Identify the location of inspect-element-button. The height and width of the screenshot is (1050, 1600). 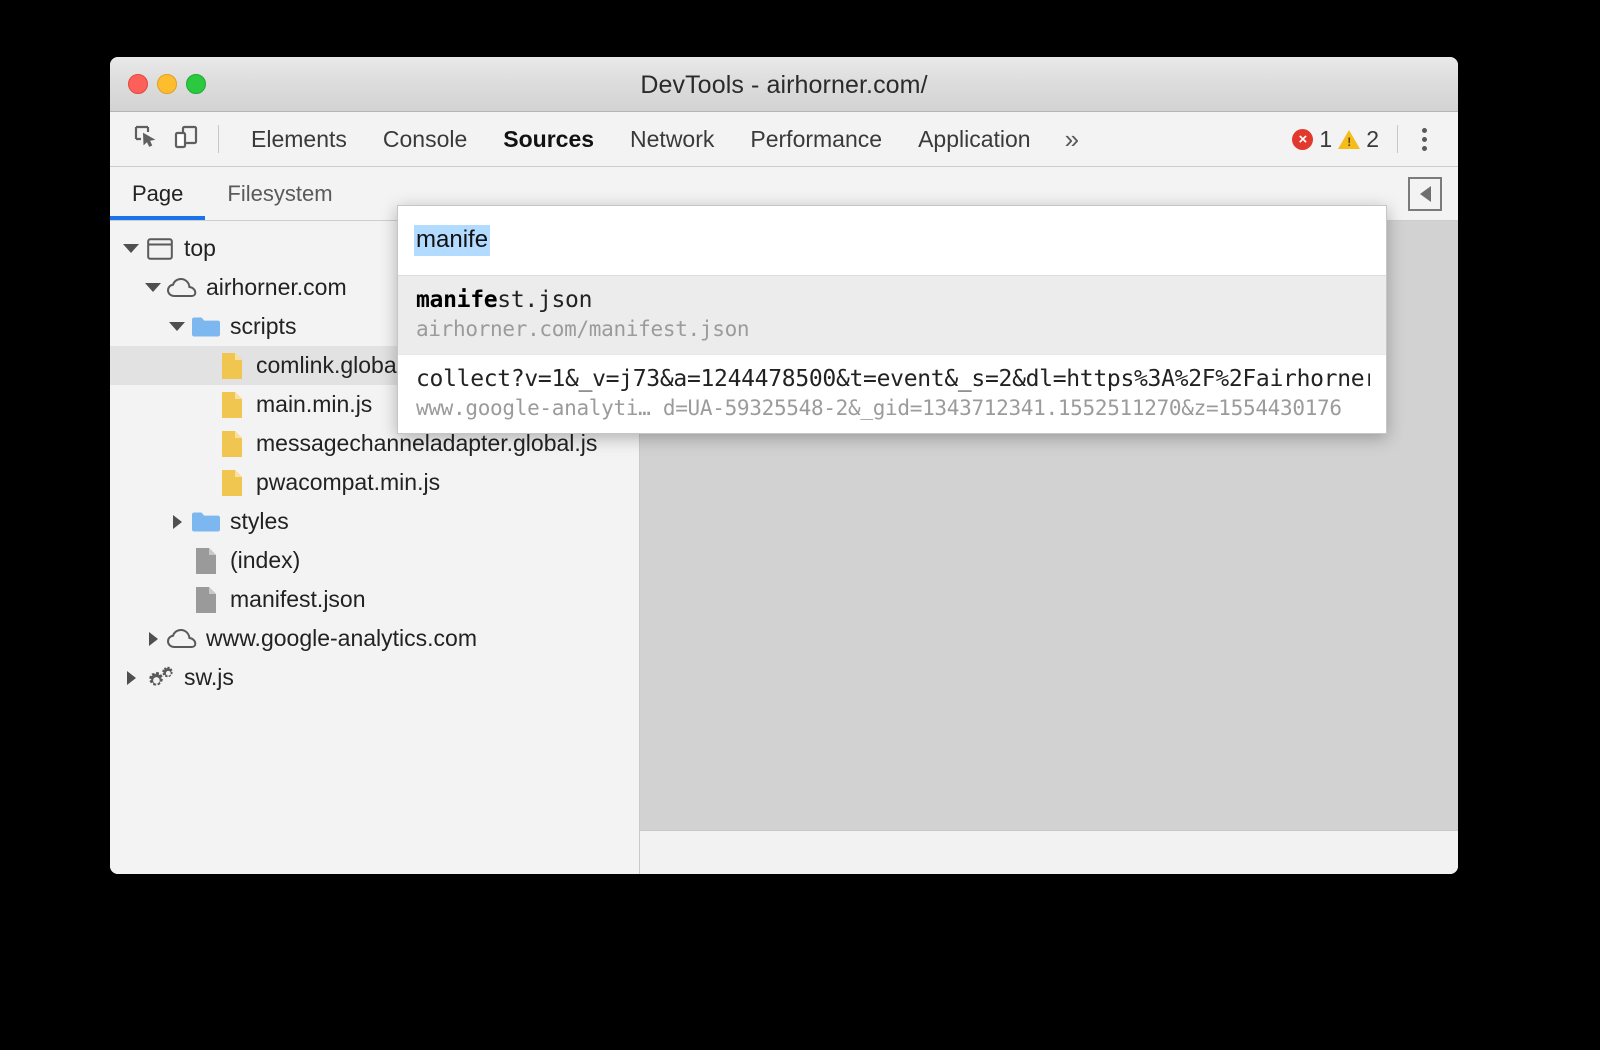
(146, 139).